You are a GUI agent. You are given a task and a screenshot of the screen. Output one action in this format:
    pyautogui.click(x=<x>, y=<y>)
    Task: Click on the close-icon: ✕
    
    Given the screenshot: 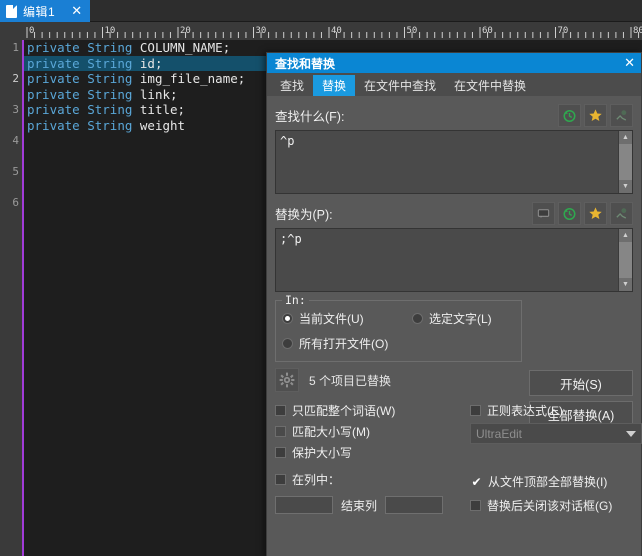 What is the action you would take?
    pyautogui.click(x=76, y=11)
    